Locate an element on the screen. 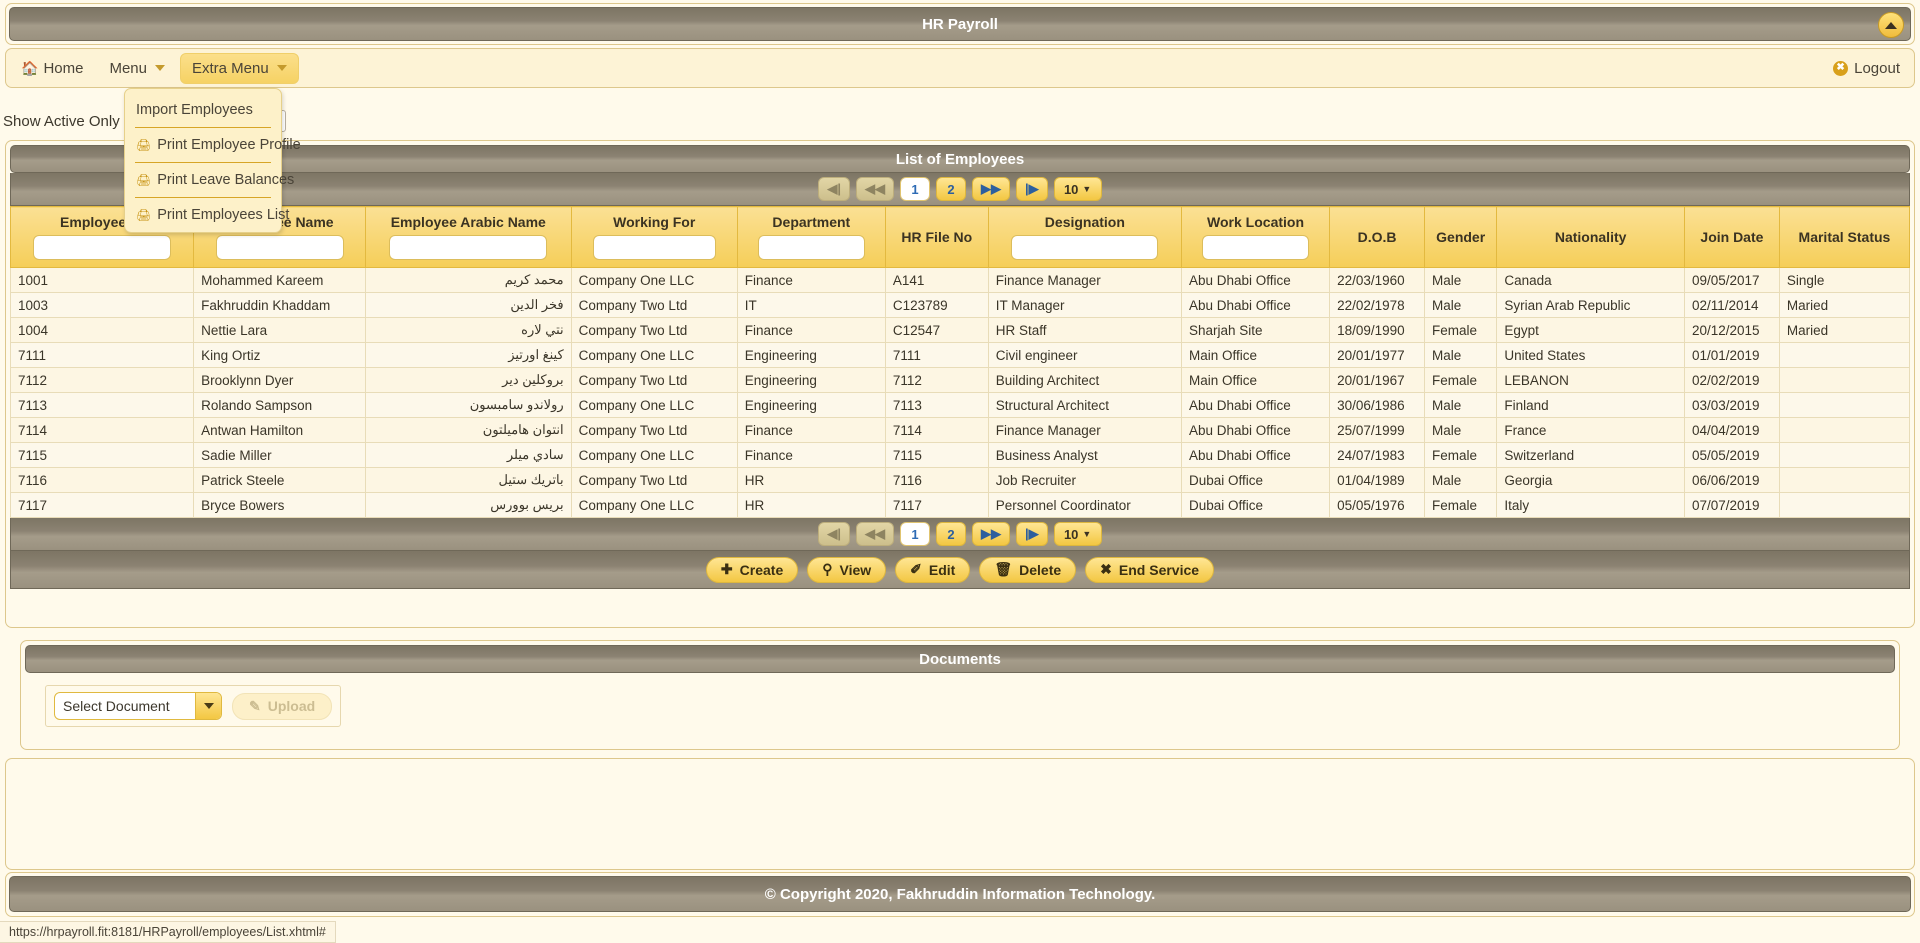 The height and width of the screenshot is (943, 1920). scrollbar-track is located at coordinates (1917, 471).